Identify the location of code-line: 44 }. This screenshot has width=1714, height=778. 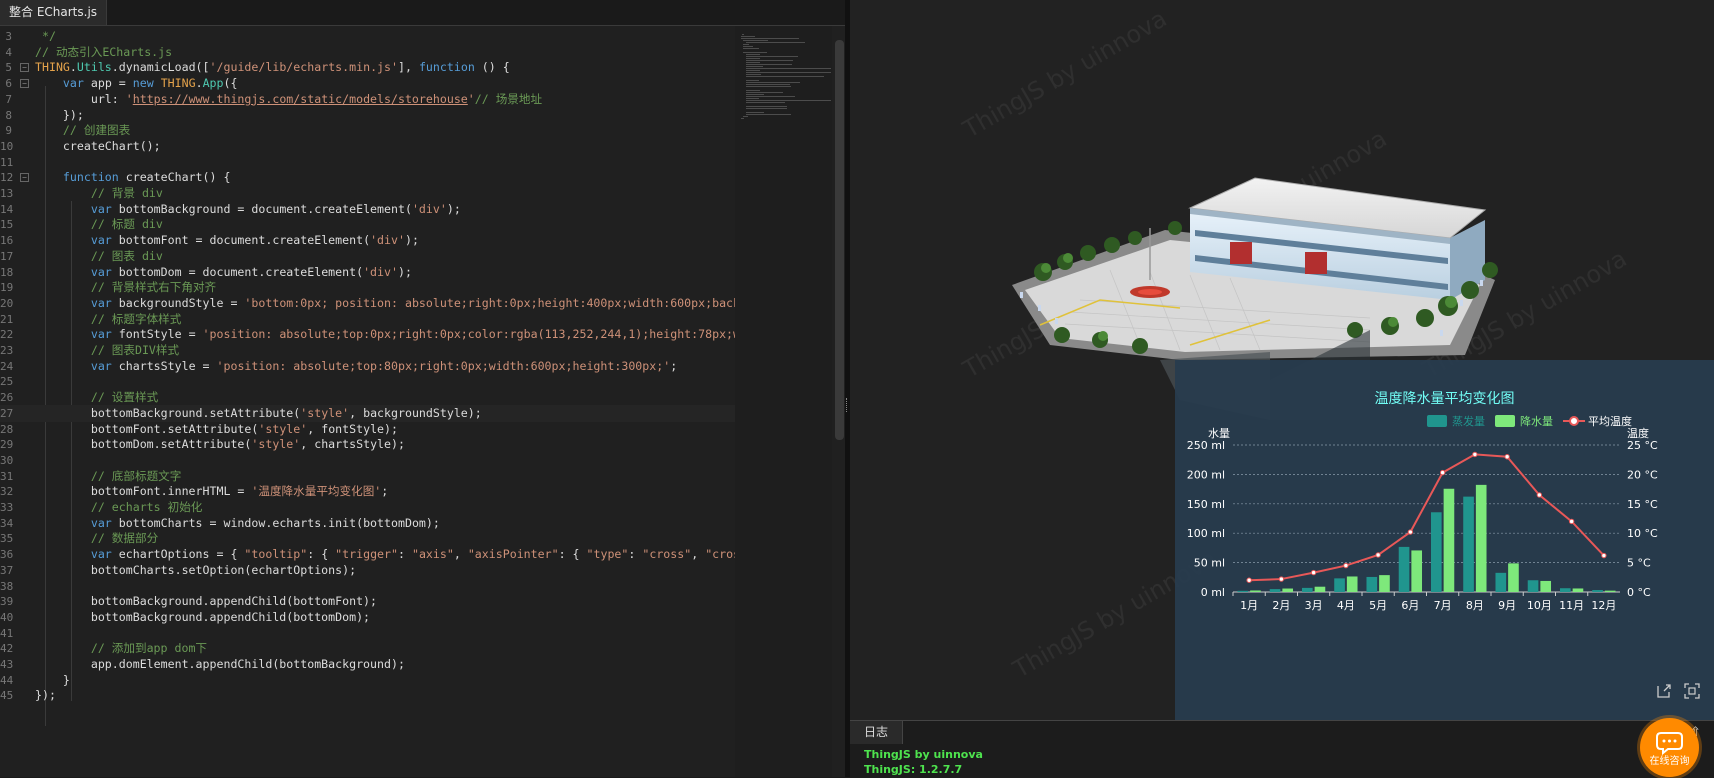
(367, 680).